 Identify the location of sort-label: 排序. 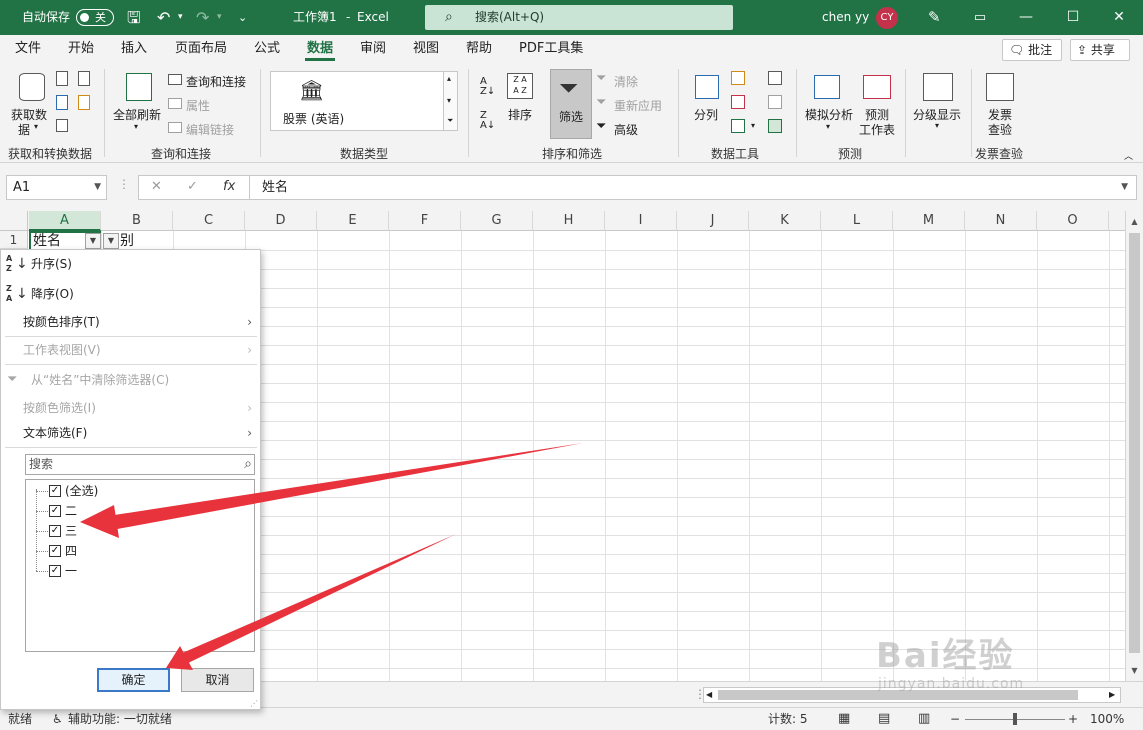
(520, 114).